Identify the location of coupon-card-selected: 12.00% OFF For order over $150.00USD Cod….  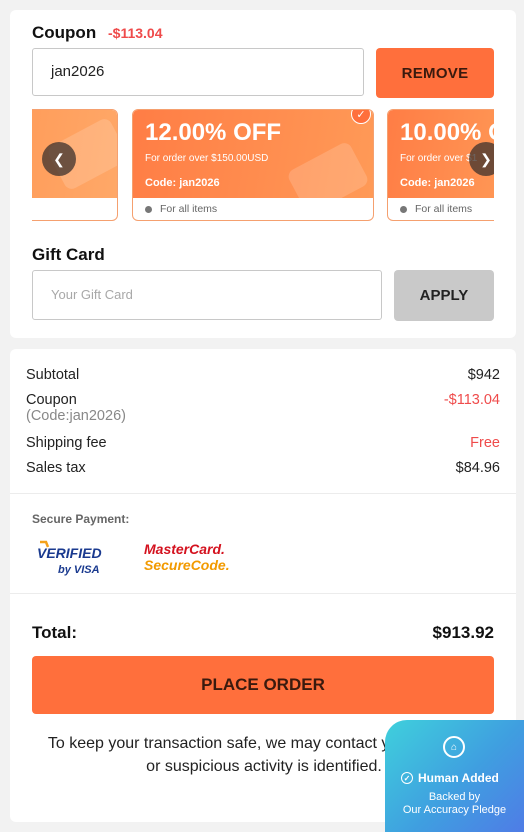
(253, 165).